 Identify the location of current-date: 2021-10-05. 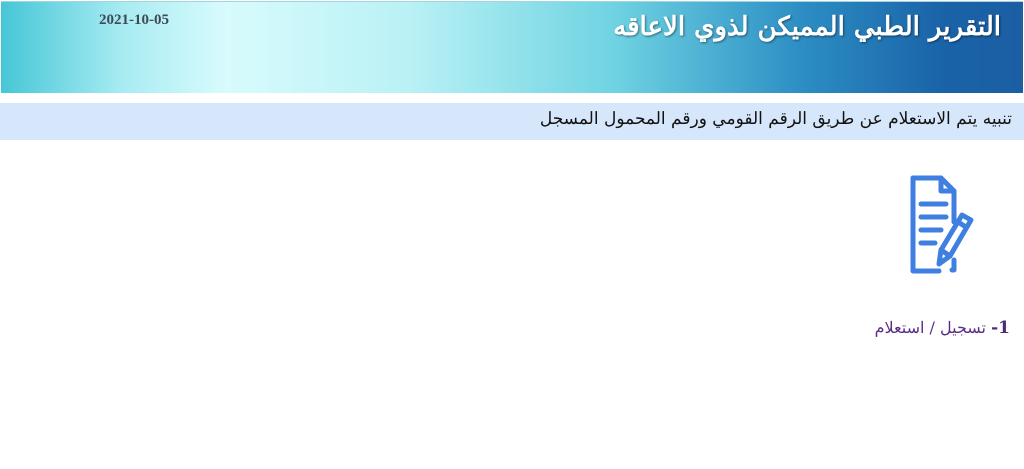
(134, 20).